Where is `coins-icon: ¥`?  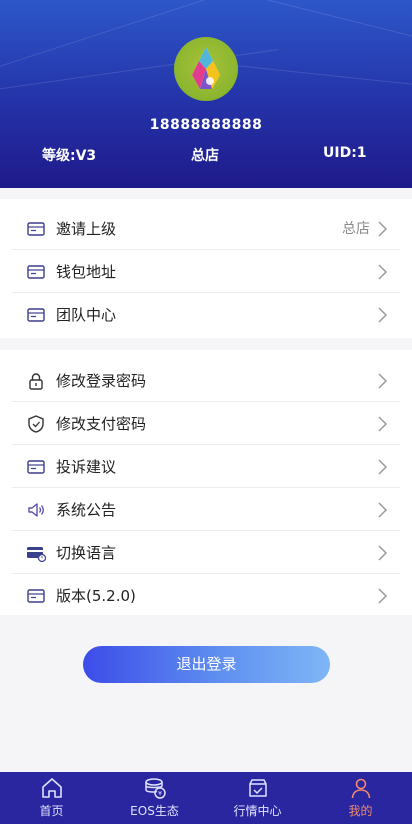 coins-icon: ¥ is located at coordinates (155, 788).